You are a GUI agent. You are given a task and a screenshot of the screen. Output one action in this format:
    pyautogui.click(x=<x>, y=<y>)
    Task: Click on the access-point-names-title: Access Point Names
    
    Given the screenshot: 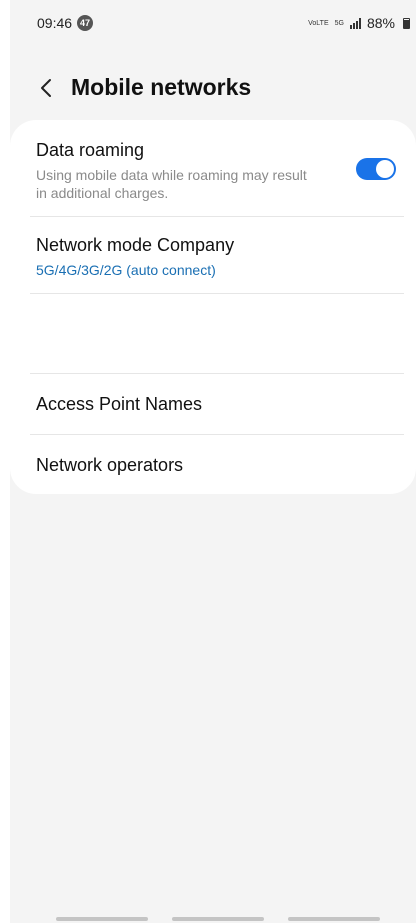 What is the action you would take?
    pyautogui.click(x=119, y=404)
    